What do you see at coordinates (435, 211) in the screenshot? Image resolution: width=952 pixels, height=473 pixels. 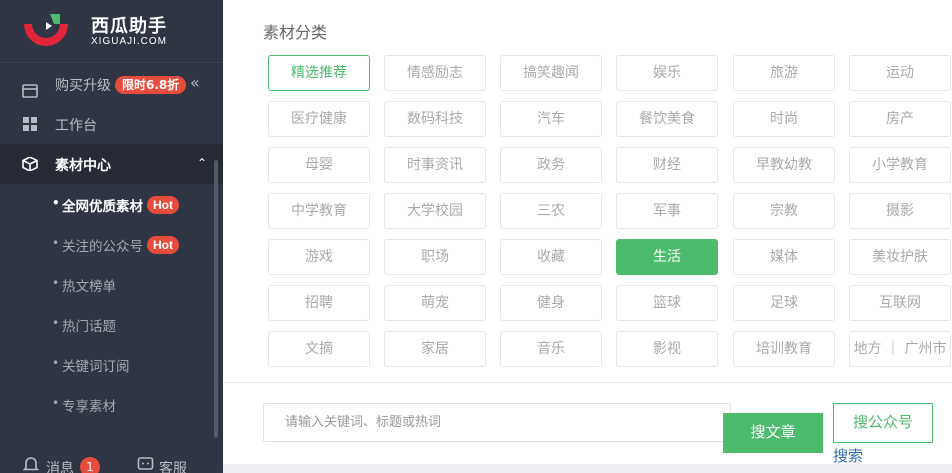 I see `category-tag: 大学校园` at bounding box center [435, 211].